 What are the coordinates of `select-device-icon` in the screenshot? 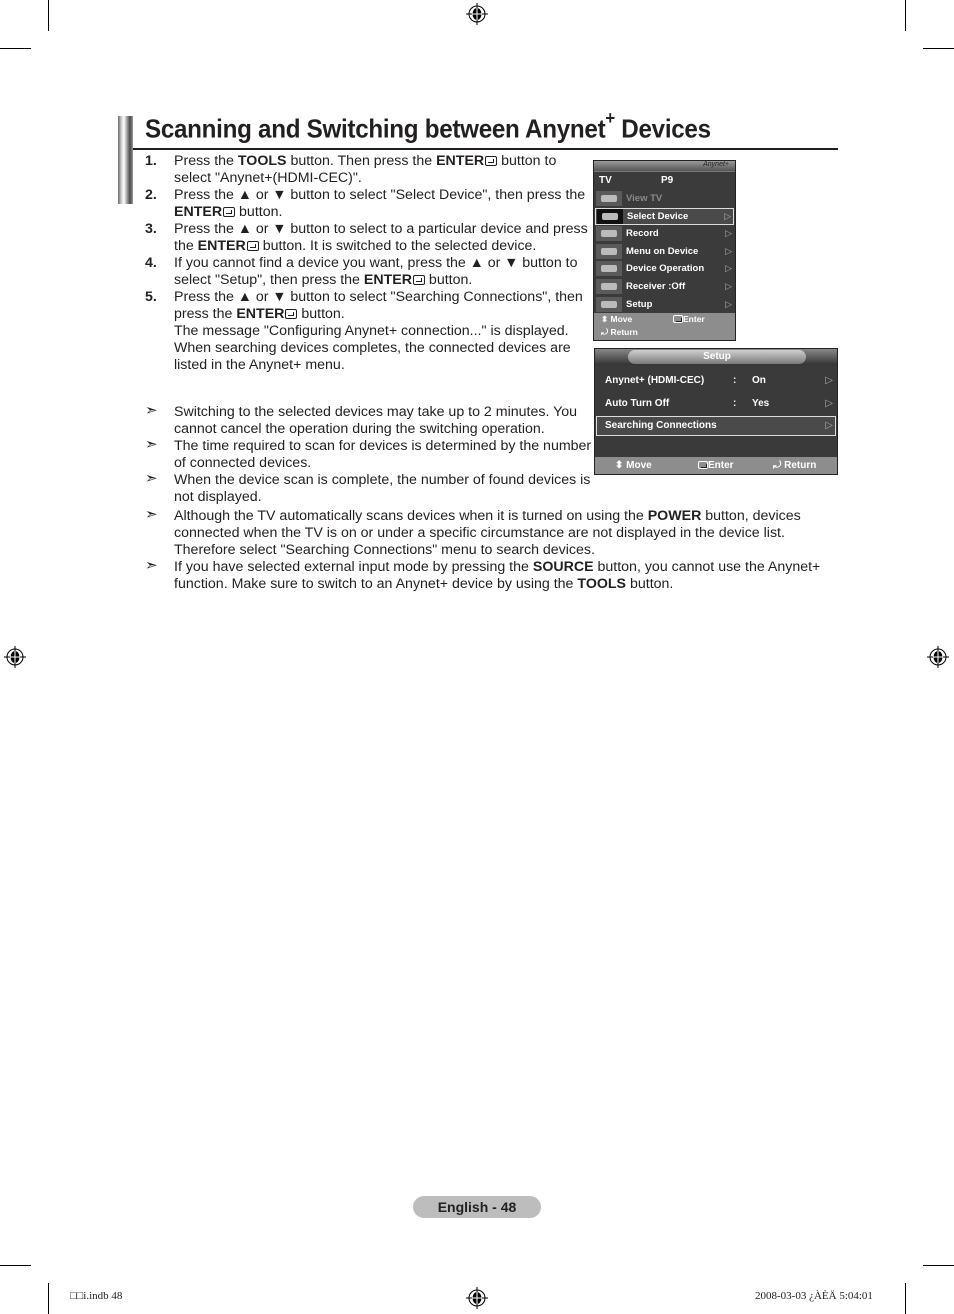 It's located at (610, 216).